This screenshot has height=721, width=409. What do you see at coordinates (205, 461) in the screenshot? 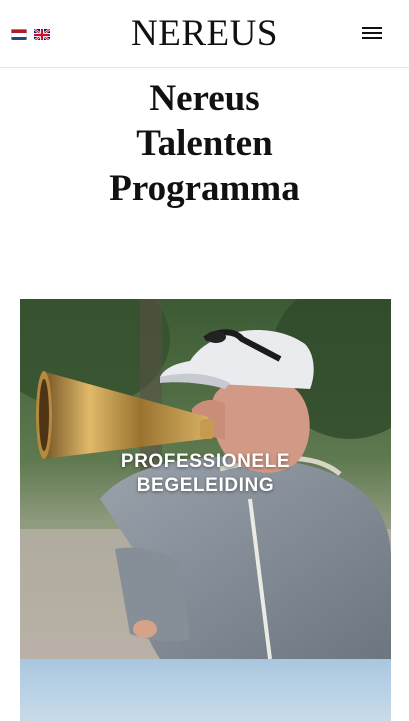
I see `card-label-line: PROFESSIONELE` at bounding box center [205, 461].